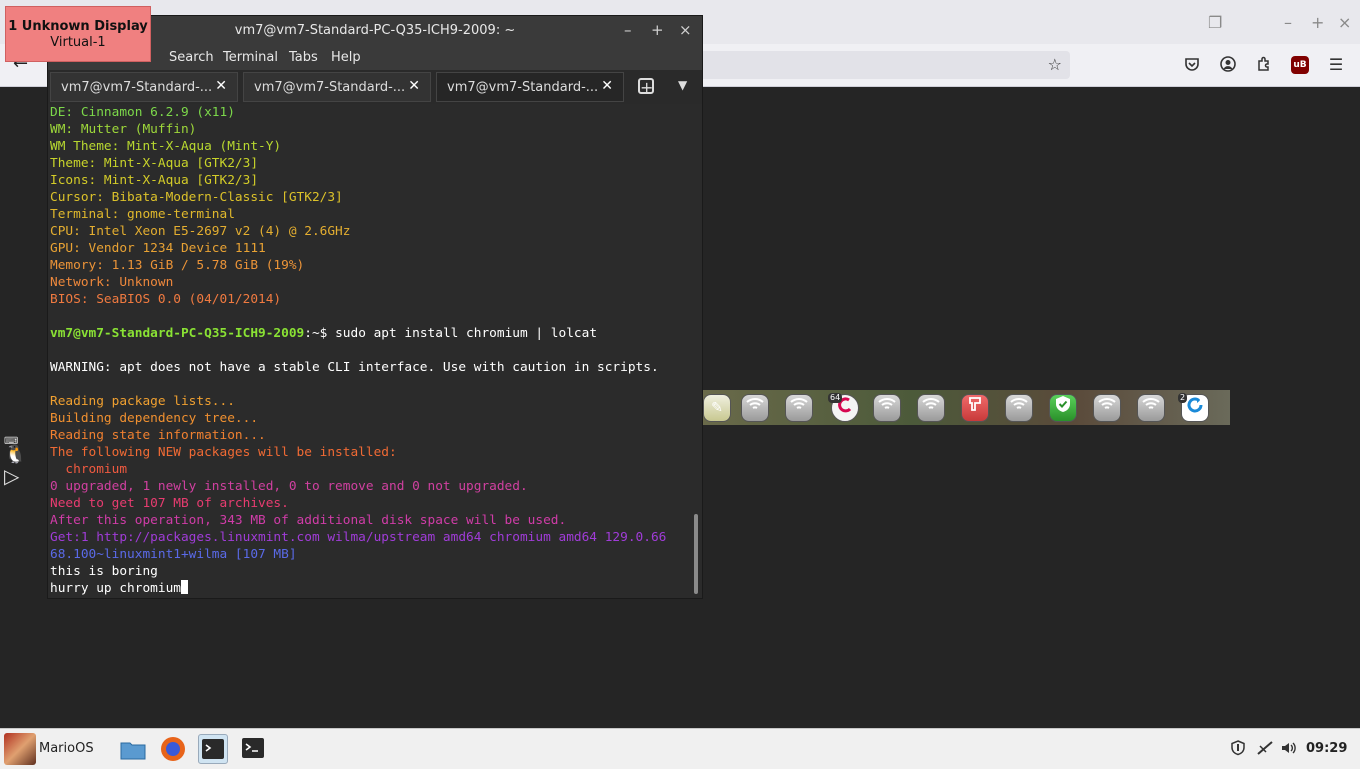 Image resolution: width=1360 pixels, height=769 pixels. I want to click on menu-tabs: Tabs, so click(303, 57).